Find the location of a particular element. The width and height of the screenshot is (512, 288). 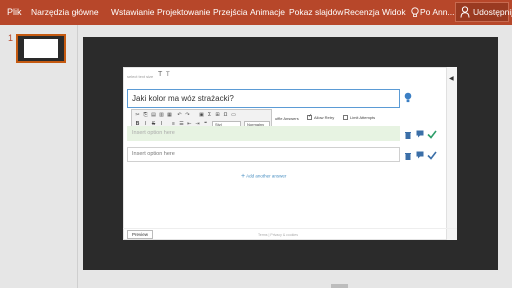

source-icon: ▭ is located at coordinates (233, 115).